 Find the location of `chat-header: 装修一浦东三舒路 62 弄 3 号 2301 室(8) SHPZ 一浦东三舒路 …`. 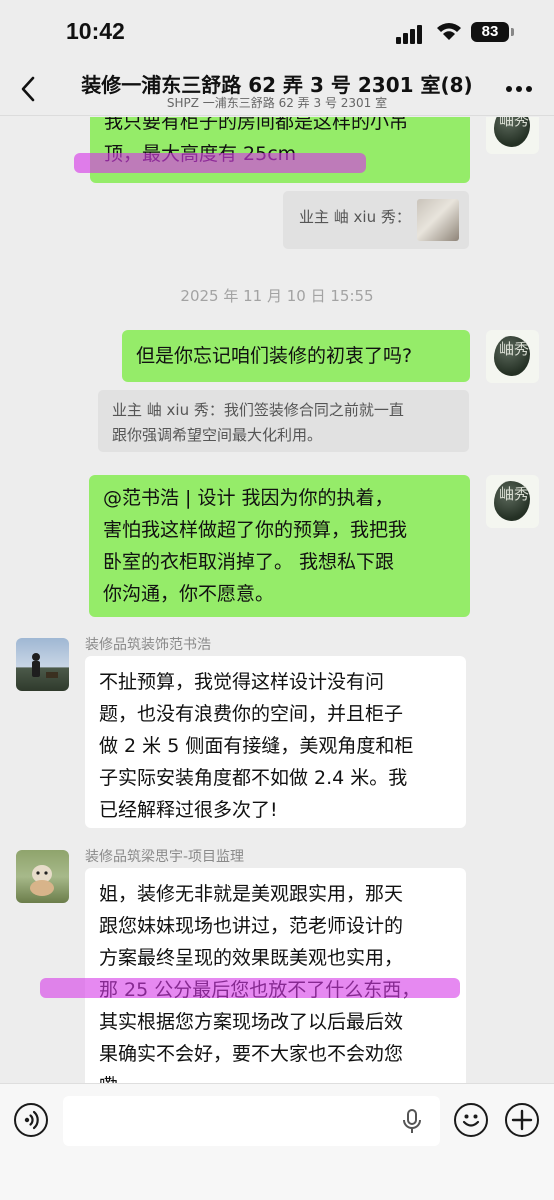

chat-header: 装修一浦东三舒路 62 弄 3 号 2301 室(8) SHPZ 一浦东三舒路 … is located at coordinates (277, 90).